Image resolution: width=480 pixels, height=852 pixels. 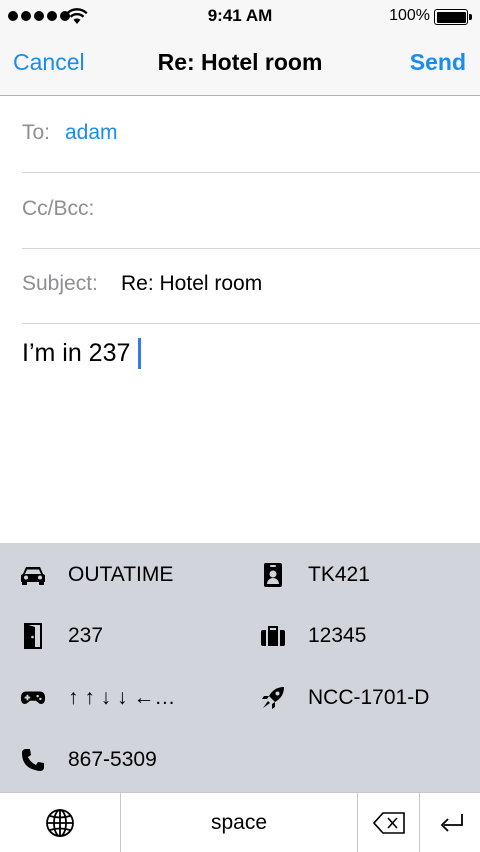 What do you see at coordinates (61, 636) in the screenshot?
I see `suggestion-item: 237` at bounding box center [61, 636].